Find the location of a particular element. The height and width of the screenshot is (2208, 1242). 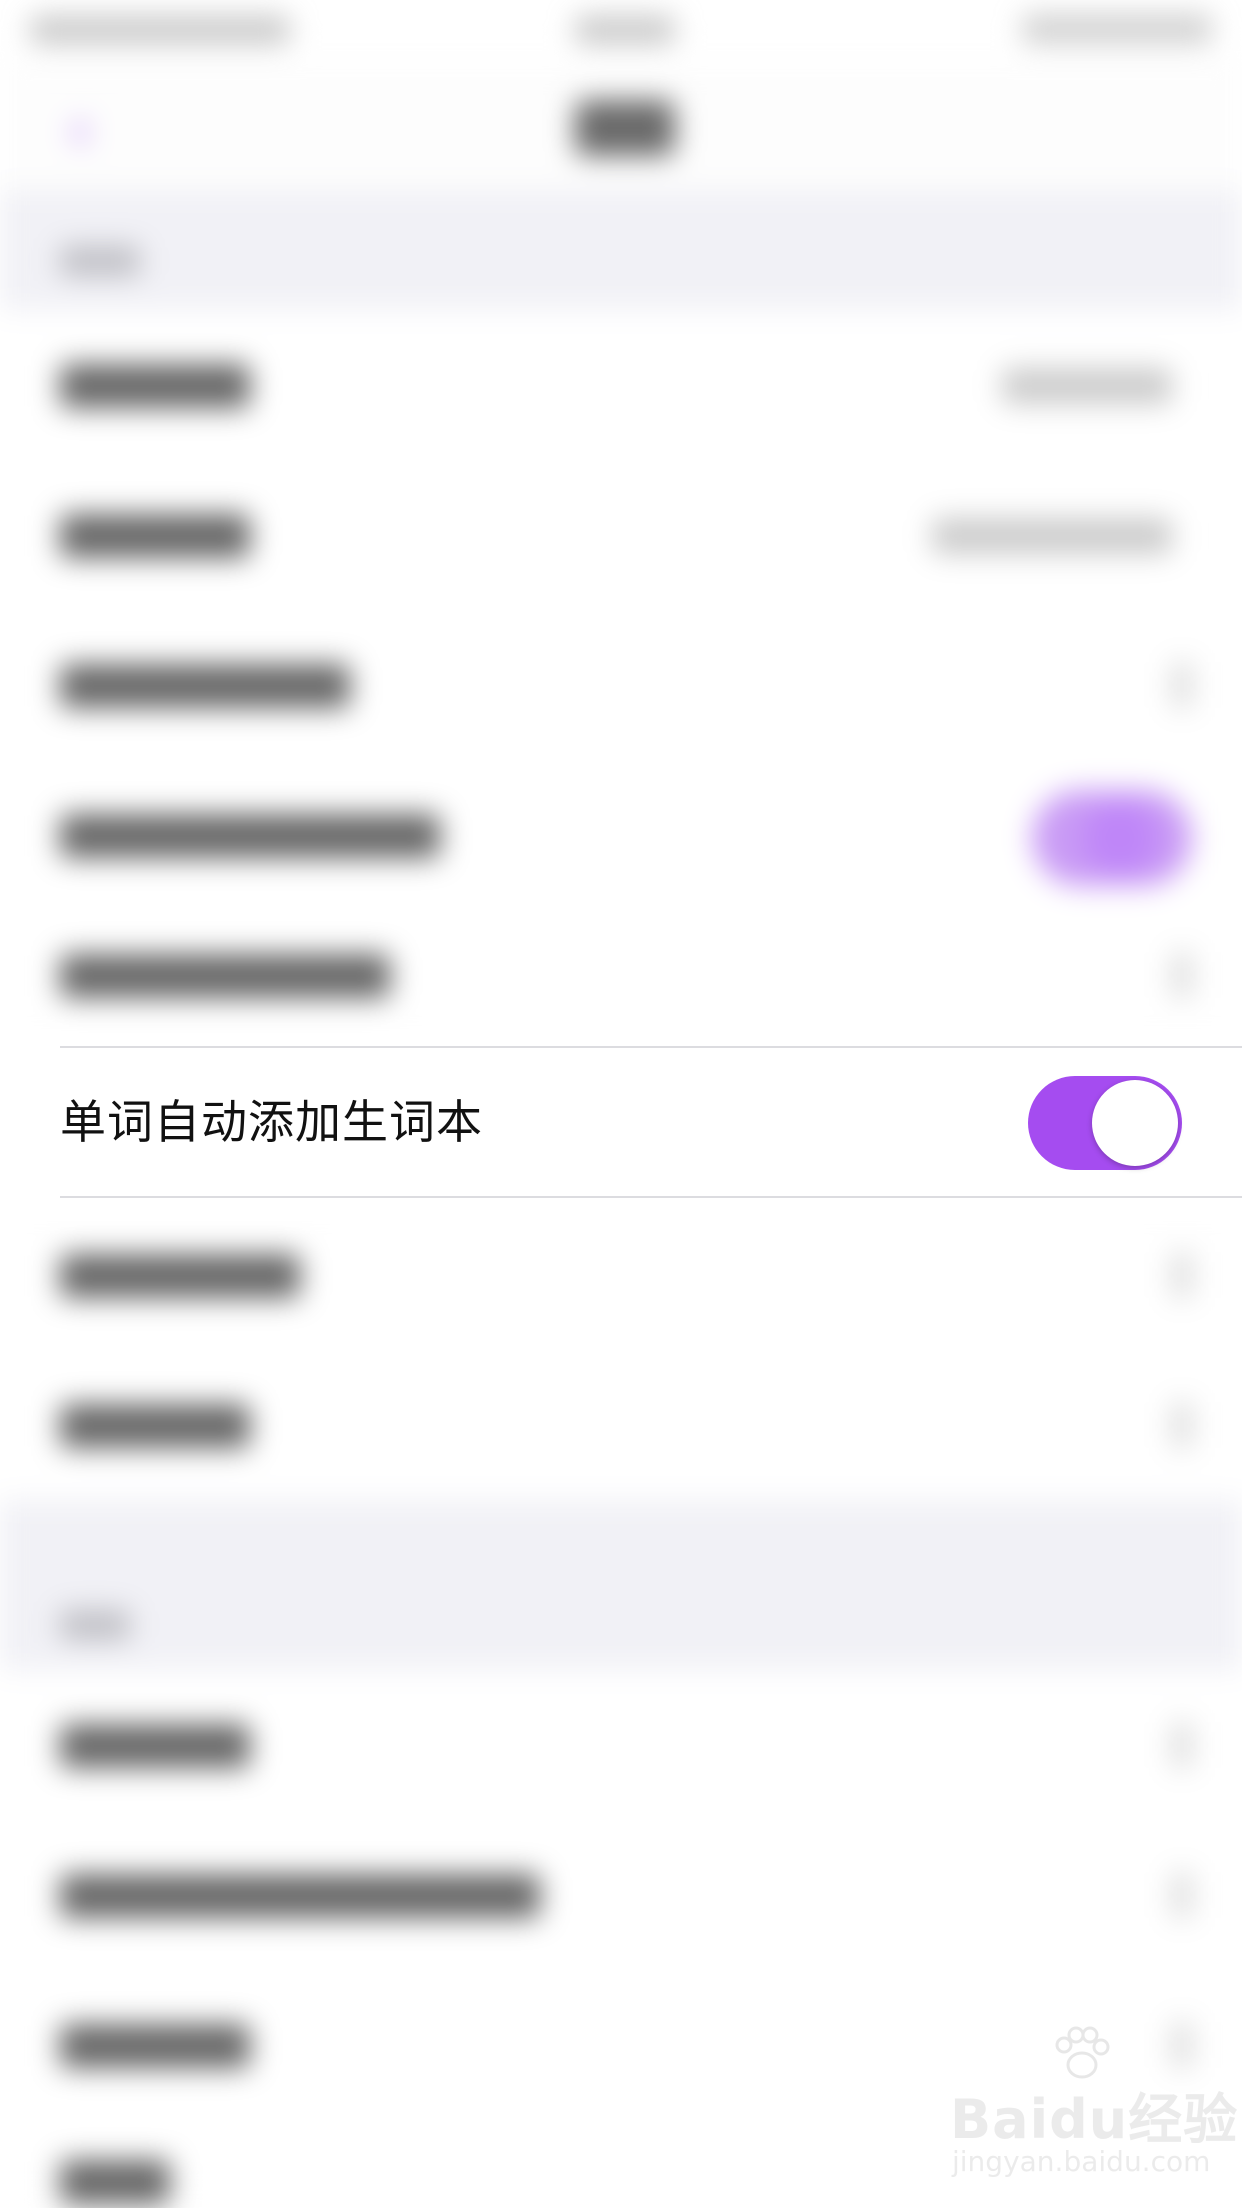

status-carrier is located at coordinates (160, 30).